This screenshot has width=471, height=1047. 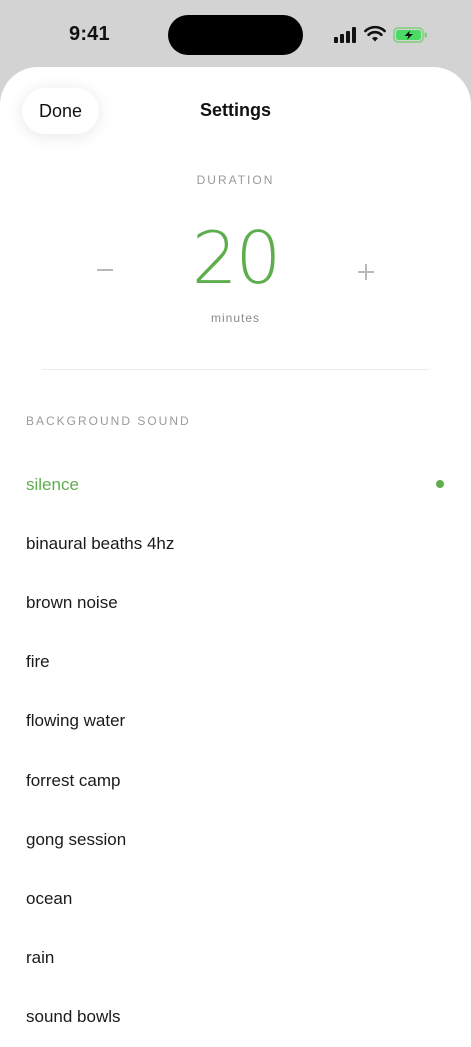 What do you see at coordinates (235, 180) in the screenshot?
I see `duration-section-label: DURATION` at bounding box center [235, 180].